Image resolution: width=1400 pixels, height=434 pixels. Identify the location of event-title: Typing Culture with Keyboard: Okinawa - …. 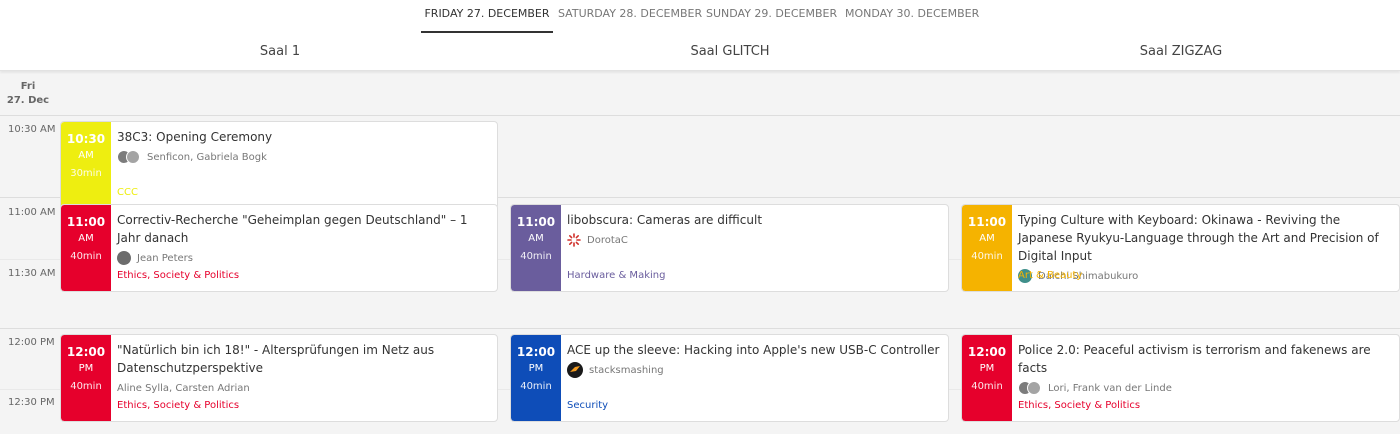
(1198, 238).